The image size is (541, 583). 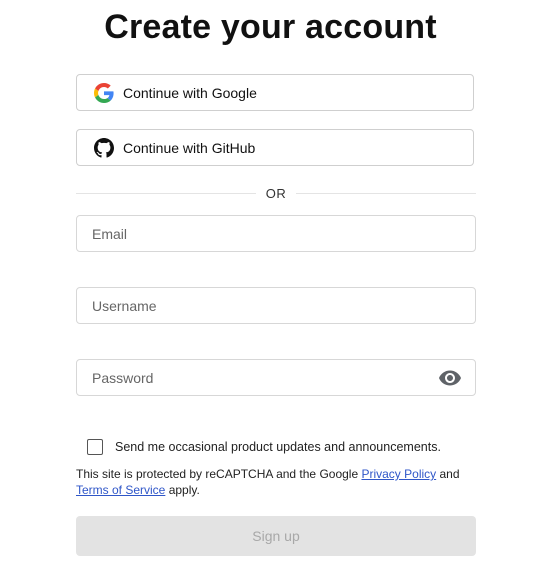 I want to click on terms-of-service-link: Terms of Service, so click(x=120, y=490).